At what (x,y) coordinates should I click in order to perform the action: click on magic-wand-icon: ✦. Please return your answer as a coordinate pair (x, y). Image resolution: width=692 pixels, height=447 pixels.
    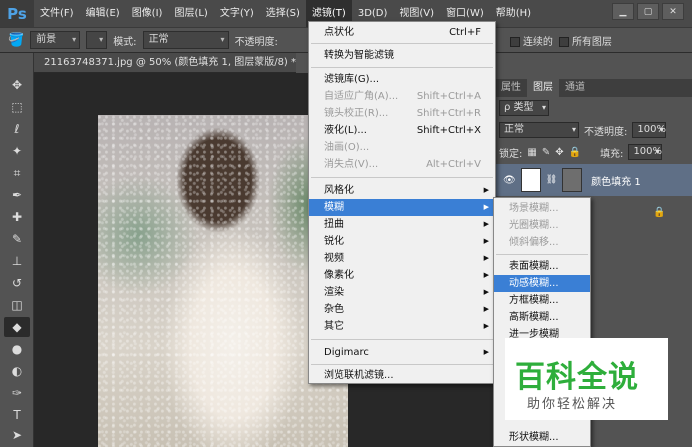
    Looking at the image, I should click on (17, 151).